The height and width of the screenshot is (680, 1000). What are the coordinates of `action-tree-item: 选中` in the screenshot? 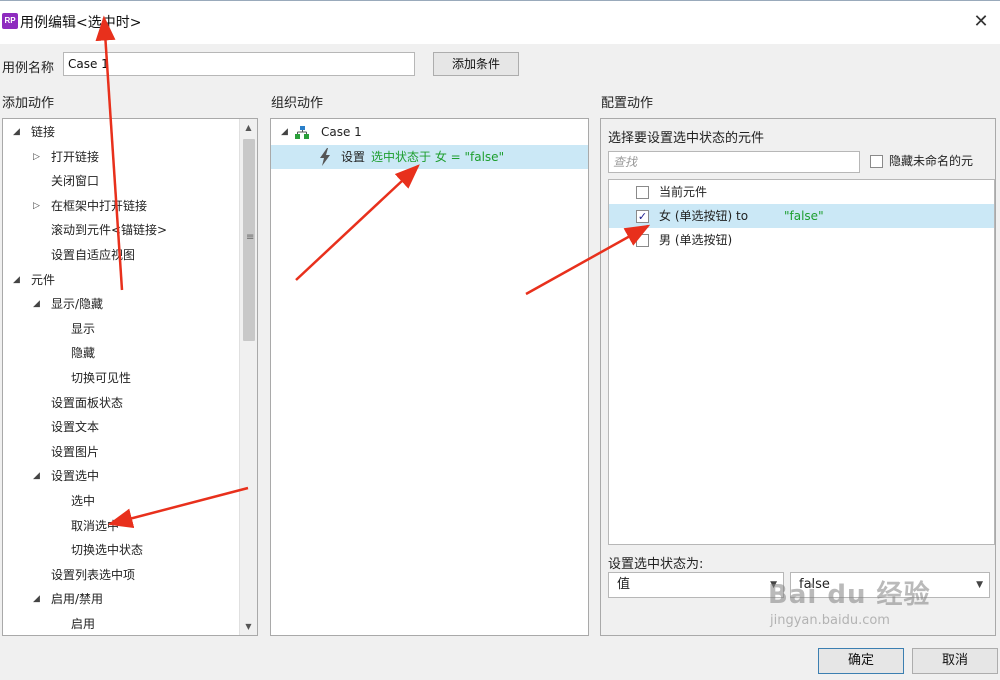 It's located at (121, 501).